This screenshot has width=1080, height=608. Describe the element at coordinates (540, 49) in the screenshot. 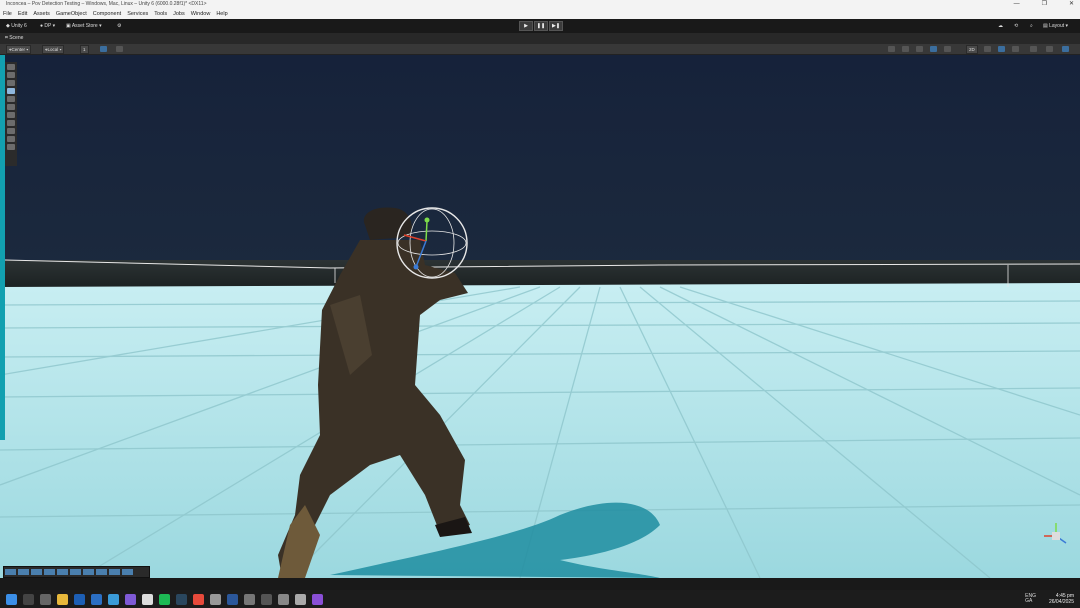

I see `scene-toolbar: ⌖Center ▾ ⌖Local ▾ 1 2D` at that location.